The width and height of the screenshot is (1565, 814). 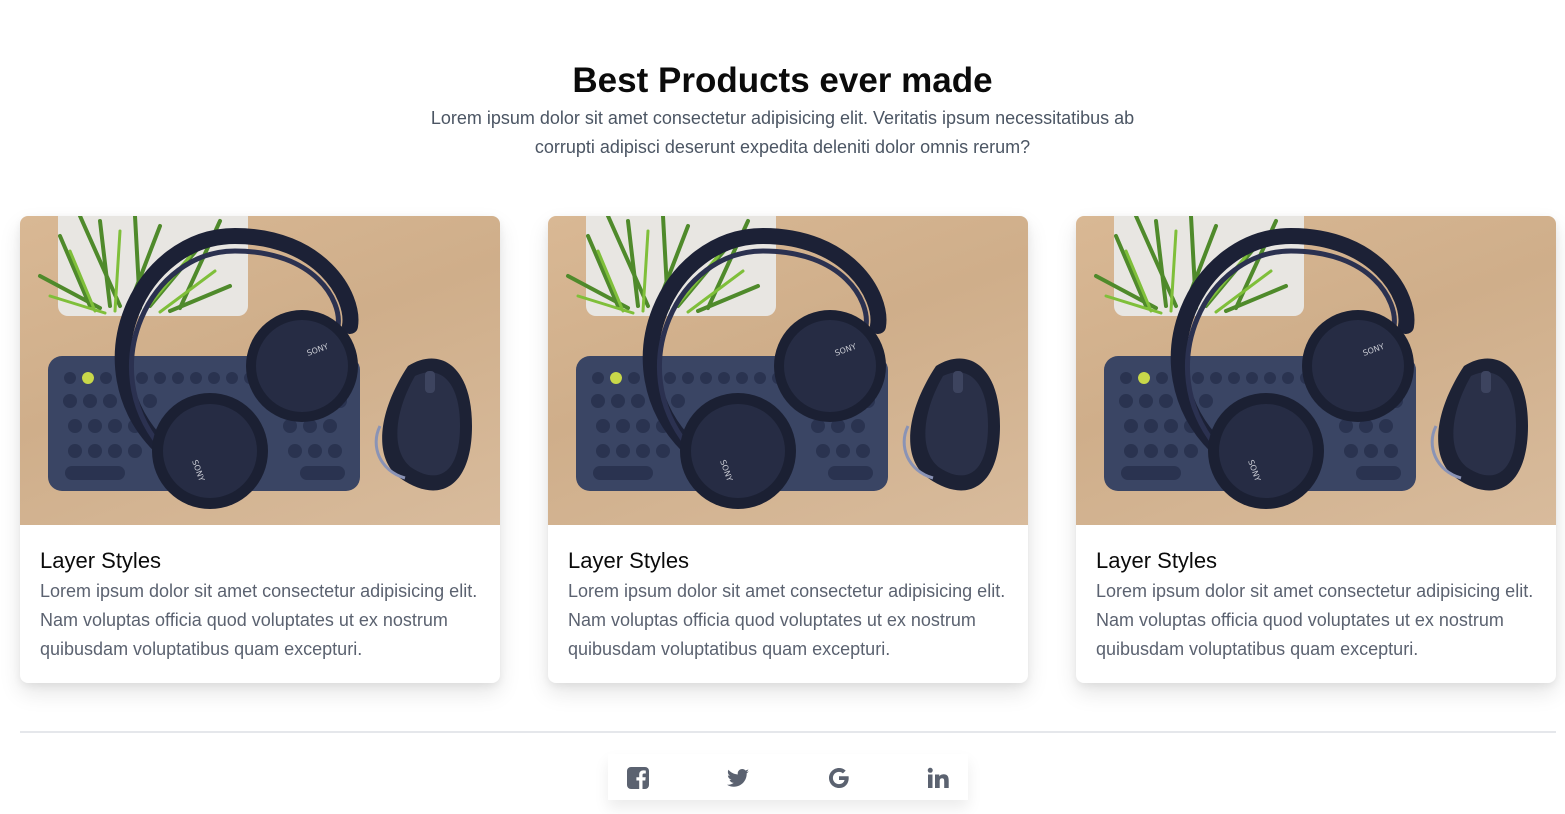 I want to click on page-title: Best Products ever made, so click(x=782, y=80).